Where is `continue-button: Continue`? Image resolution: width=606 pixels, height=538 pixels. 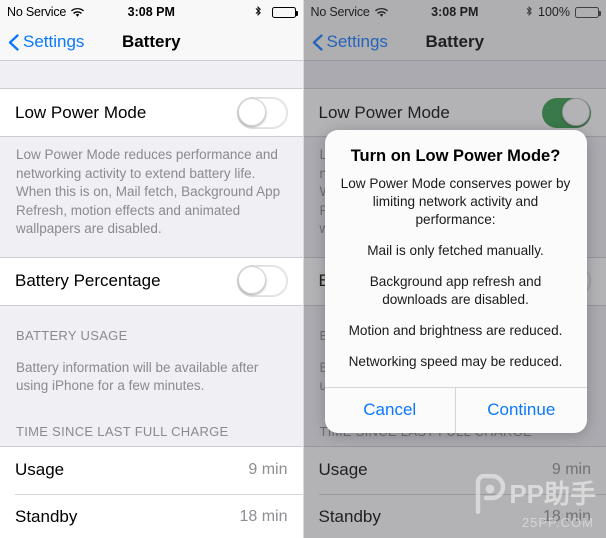 continue-button: Continue is located at coordinates (521, 410).